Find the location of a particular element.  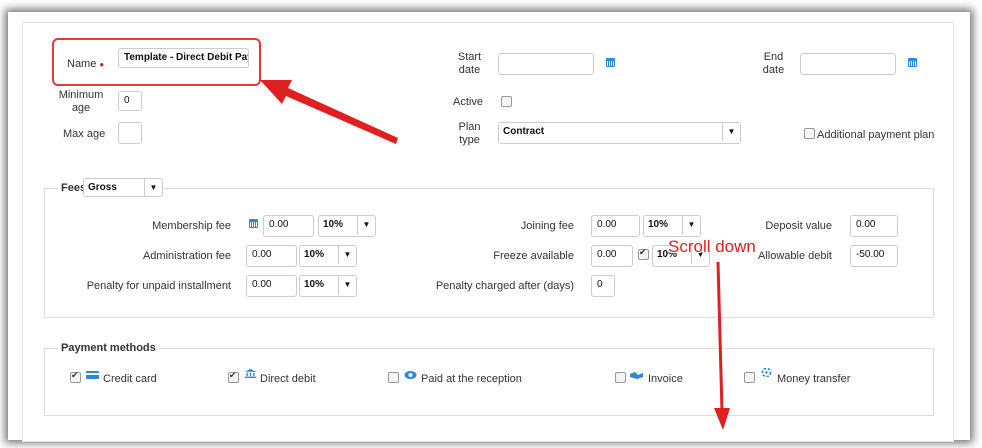

handshake-icon is located at coordinates (636, 375).